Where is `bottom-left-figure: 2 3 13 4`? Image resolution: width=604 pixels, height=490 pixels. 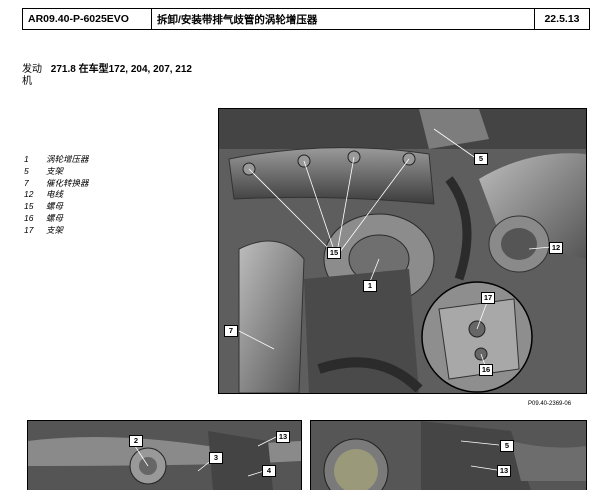
bottom-left-figure: 2 3 13 4 is located at coordinates (164, 455).